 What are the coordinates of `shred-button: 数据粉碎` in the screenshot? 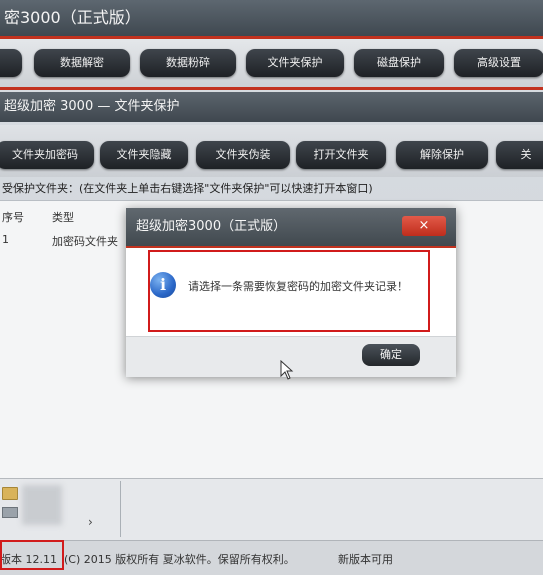 It's located at (188, 63).